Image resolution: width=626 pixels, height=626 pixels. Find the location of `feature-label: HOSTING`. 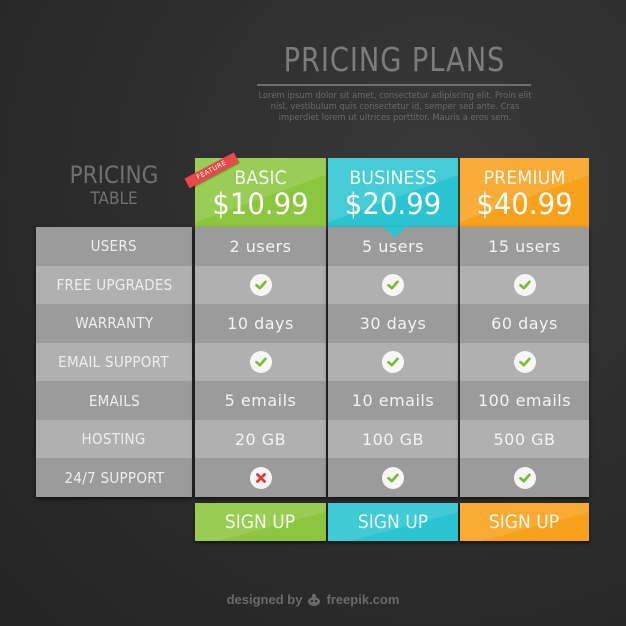

feature-label: HOSTING is located at coordinates (114, 439).